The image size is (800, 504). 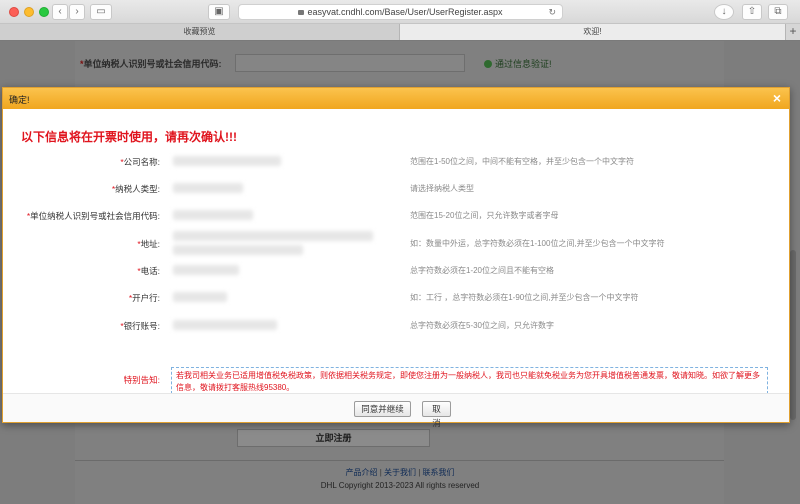 I want to click on bg-field-status: 通过信息验证!, so click(x=518, y=63).